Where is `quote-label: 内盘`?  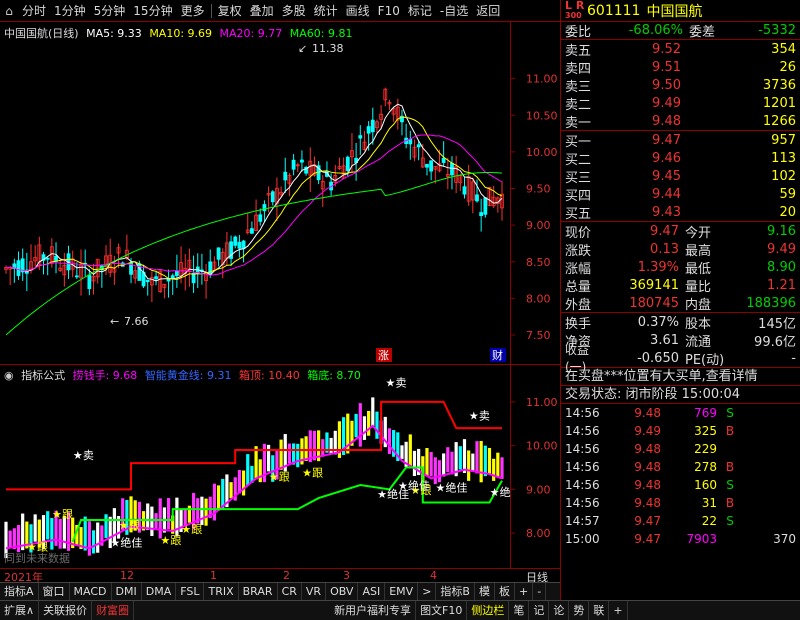 quote-label: 内盘 is located at coordinates (698, 305).